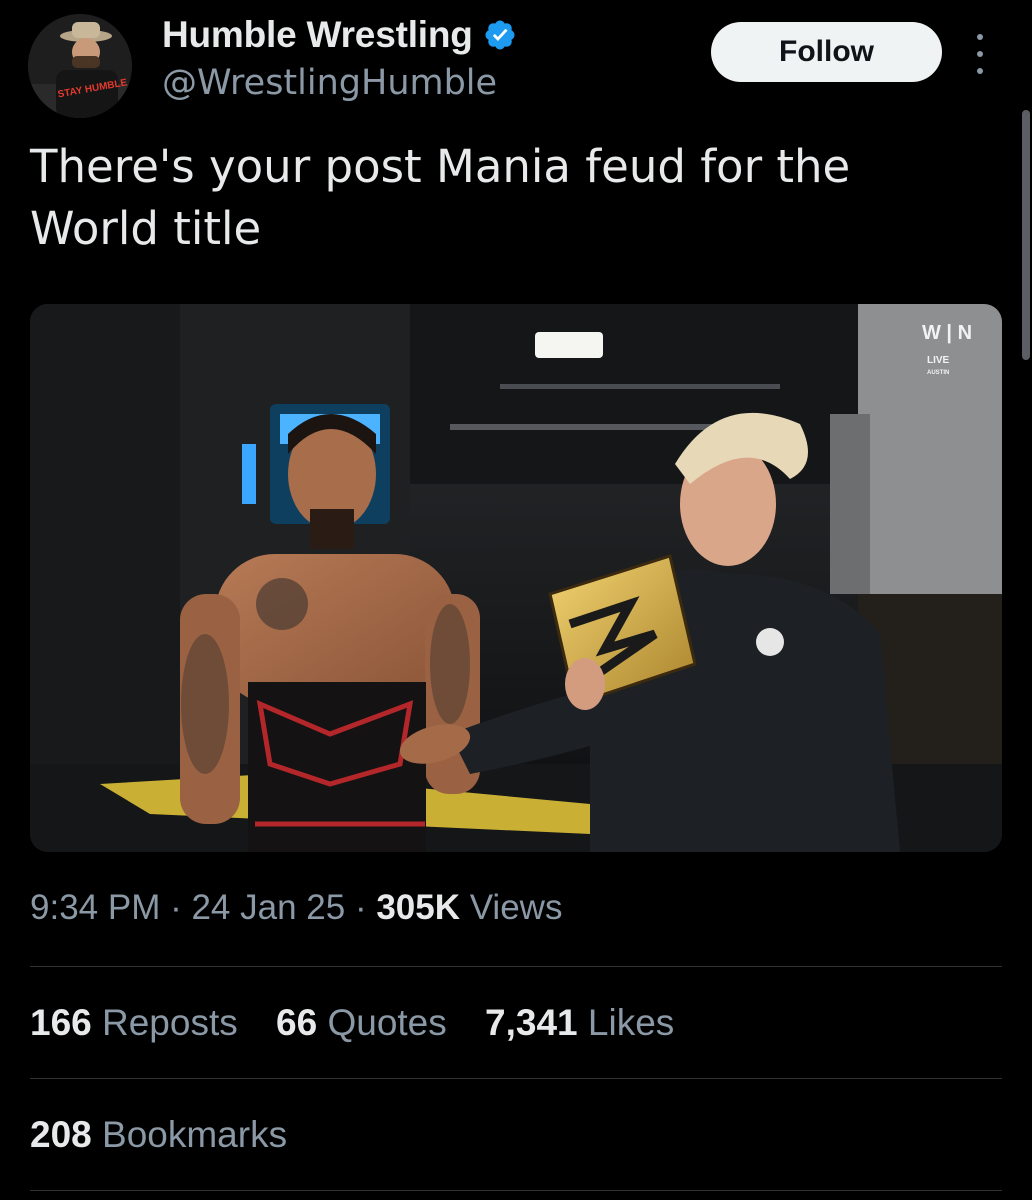 Image resolution: width=1032 pixels, height=1200 pixels. I want to click on verified-badge-icon, so click(500, 35).